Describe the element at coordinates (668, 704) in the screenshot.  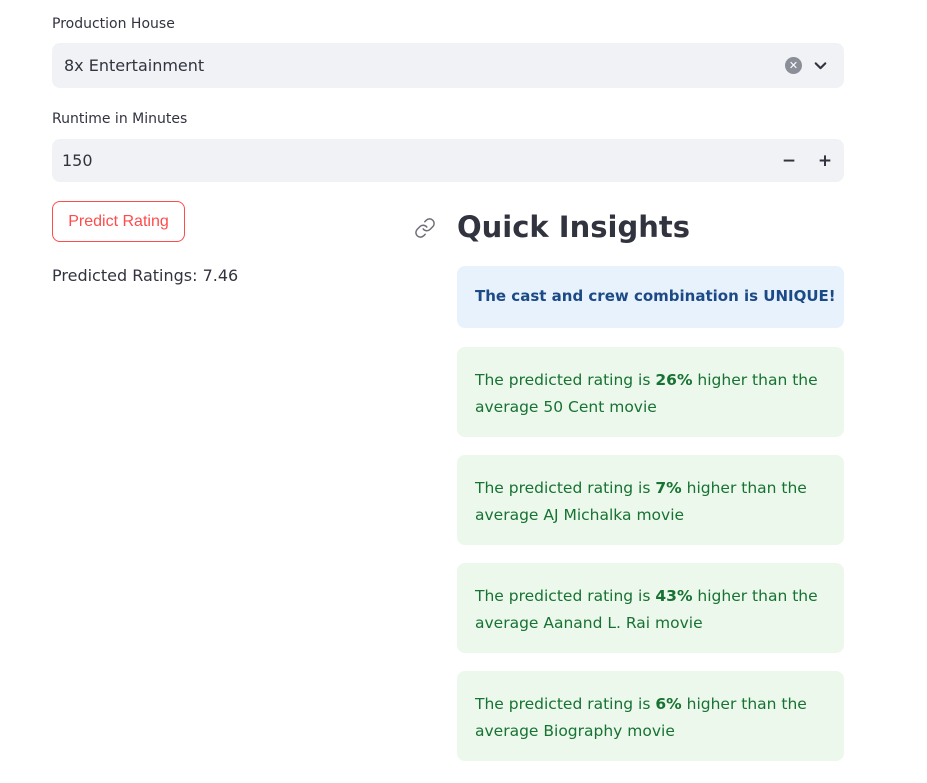
I see `insight-percent: 6%` at that location.